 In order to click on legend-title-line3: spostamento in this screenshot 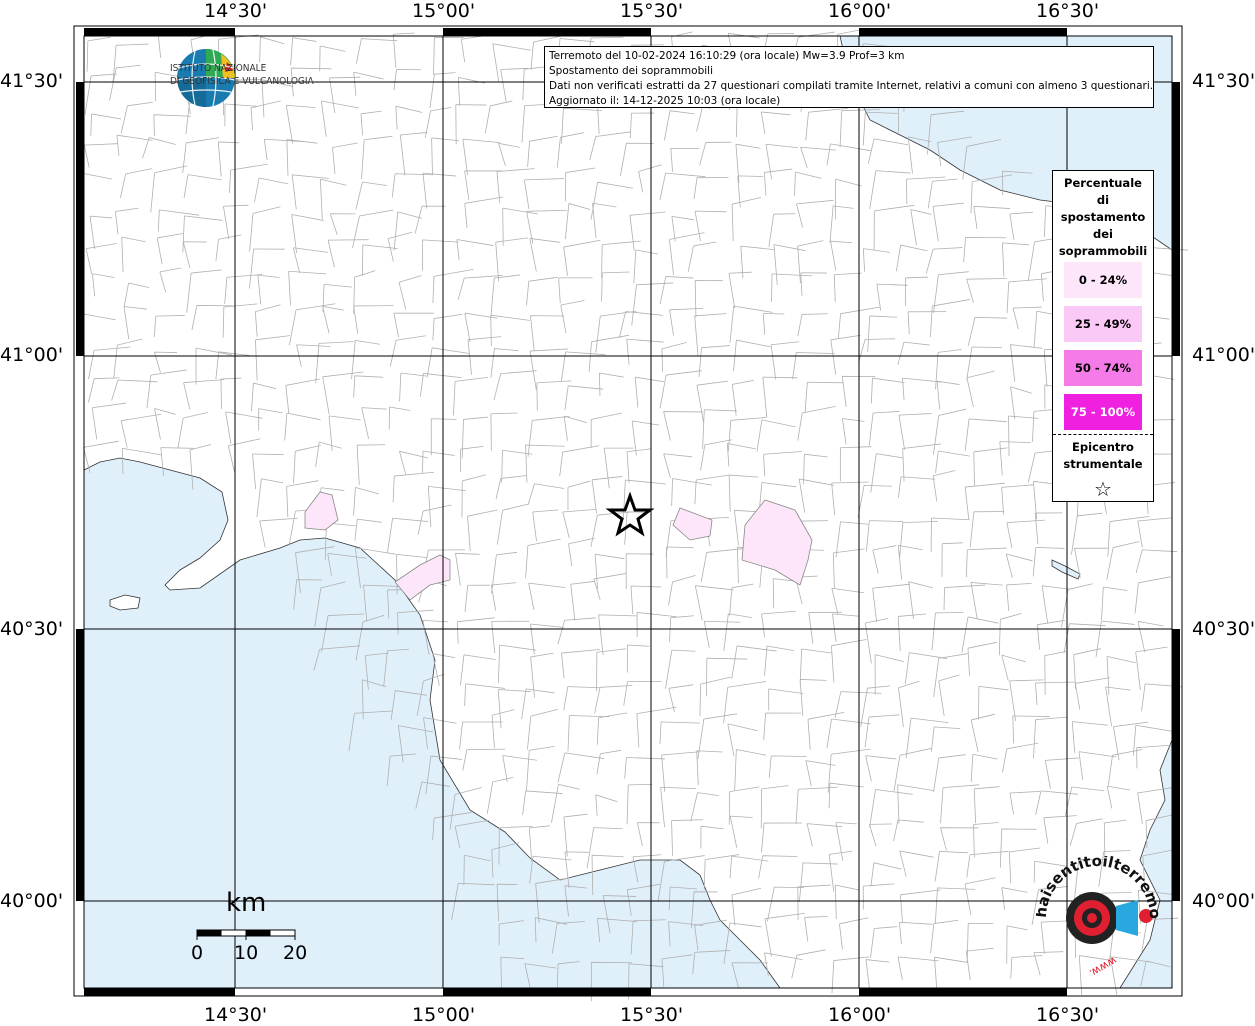, I will do `click(1103, 217)`.